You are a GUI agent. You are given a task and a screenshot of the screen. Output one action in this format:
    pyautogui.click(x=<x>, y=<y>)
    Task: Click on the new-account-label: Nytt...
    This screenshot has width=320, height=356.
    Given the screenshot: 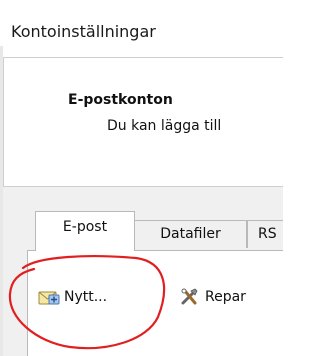 What is the action you would take?
    pyautogui.click(x=86, y=297)
    